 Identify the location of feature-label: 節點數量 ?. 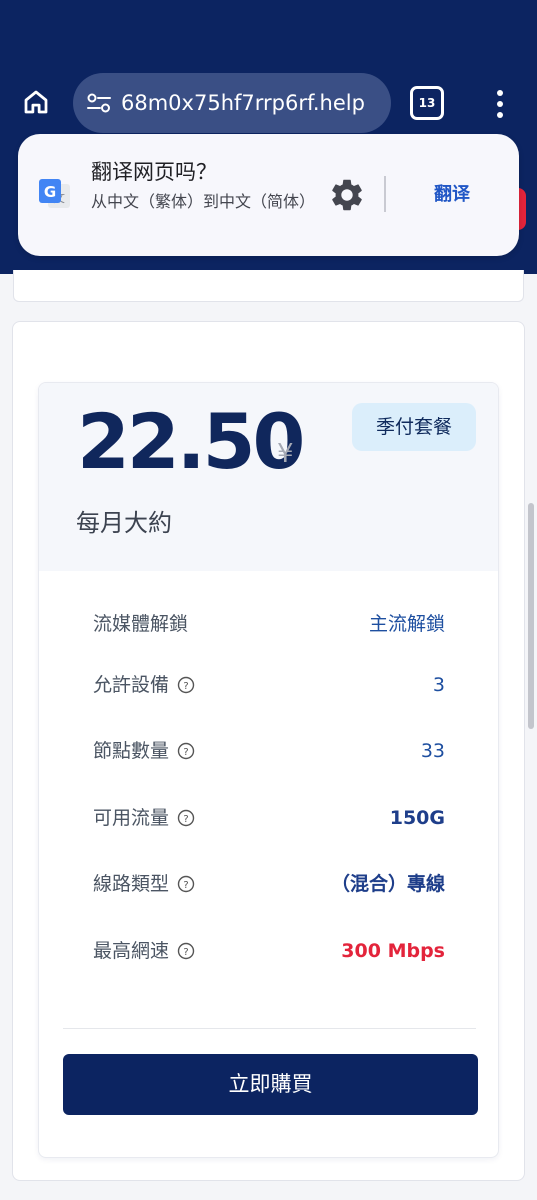
(144, 751).